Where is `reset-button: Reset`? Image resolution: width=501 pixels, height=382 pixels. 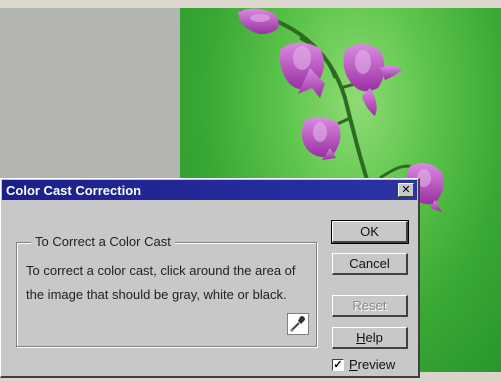
reset-button: Reset is located at coordinates (370, 306).